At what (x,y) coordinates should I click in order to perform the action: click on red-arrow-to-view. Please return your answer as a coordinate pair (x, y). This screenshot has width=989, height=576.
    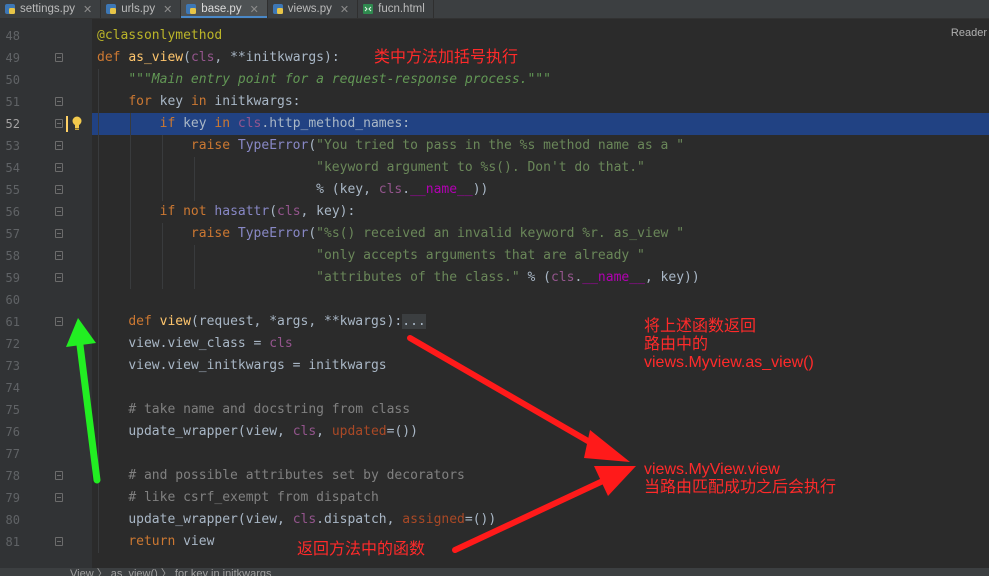
    Looking at the image, I should click on (518, 398).